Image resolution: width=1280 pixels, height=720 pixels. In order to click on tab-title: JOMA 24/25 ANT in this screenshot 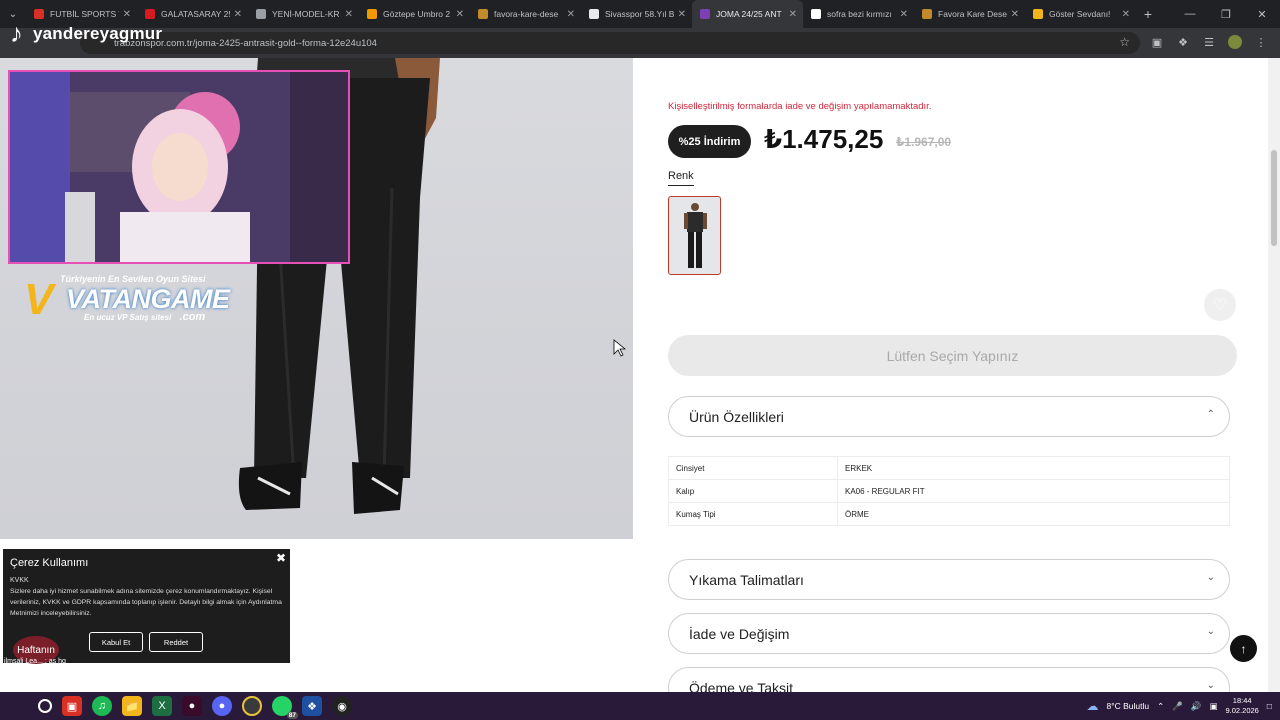, I will do `click(749, 14)`.